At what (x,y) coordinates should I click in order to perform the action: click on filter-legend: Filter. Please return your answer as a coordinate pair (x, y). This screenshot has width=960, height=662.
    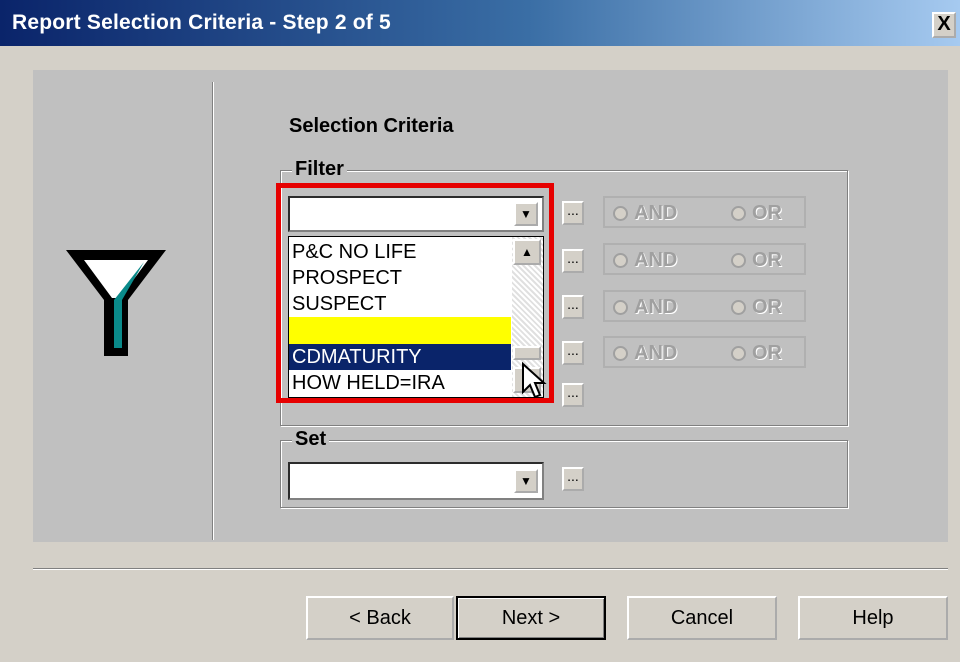
    Looking at the image, I should click on (319, 169).